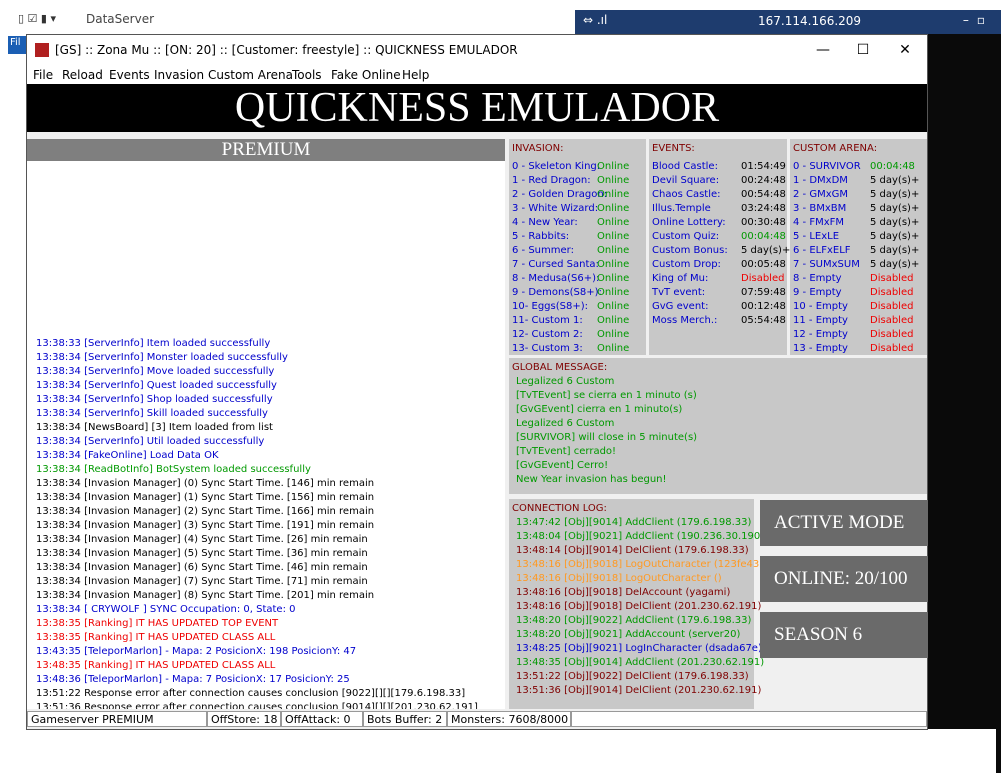  I want to click on minimize-button: —, so click(823, 50).